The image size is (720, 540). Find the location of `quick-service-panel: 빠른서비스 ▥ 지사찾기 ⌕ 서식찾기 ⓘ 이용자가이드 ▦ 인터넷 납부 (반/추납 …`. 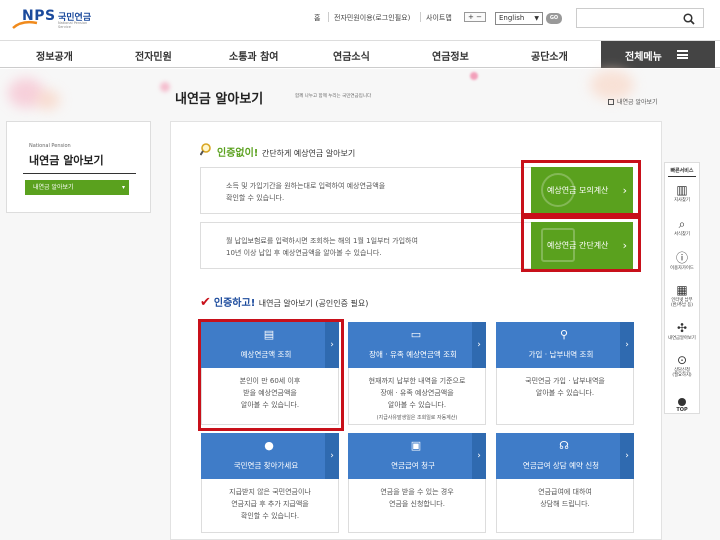

quick-service-panel: 빠른서비스 ▥ 지사찾기 ⌕ 서식찾기 ⓘ 이용자가이드 ▦ 인터넷 납부 (반/추납 … is located at coordinates (682, 288).